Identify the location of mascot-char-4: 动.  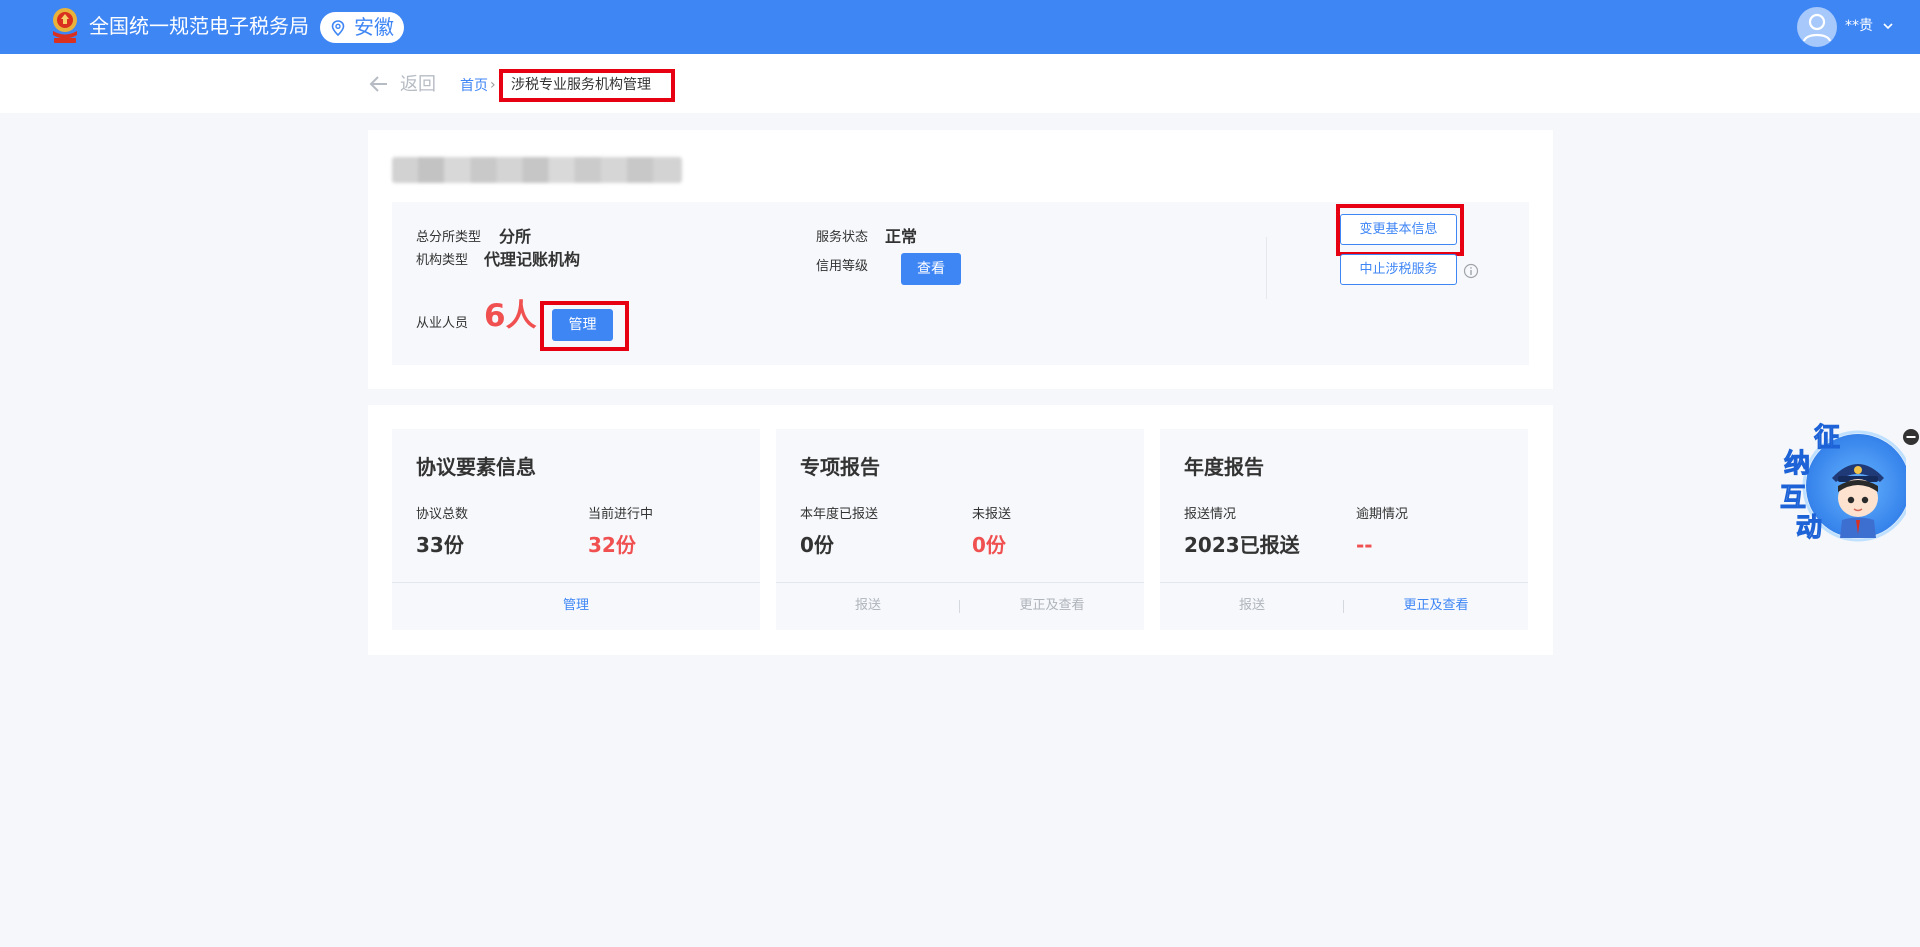
(1809, 528).